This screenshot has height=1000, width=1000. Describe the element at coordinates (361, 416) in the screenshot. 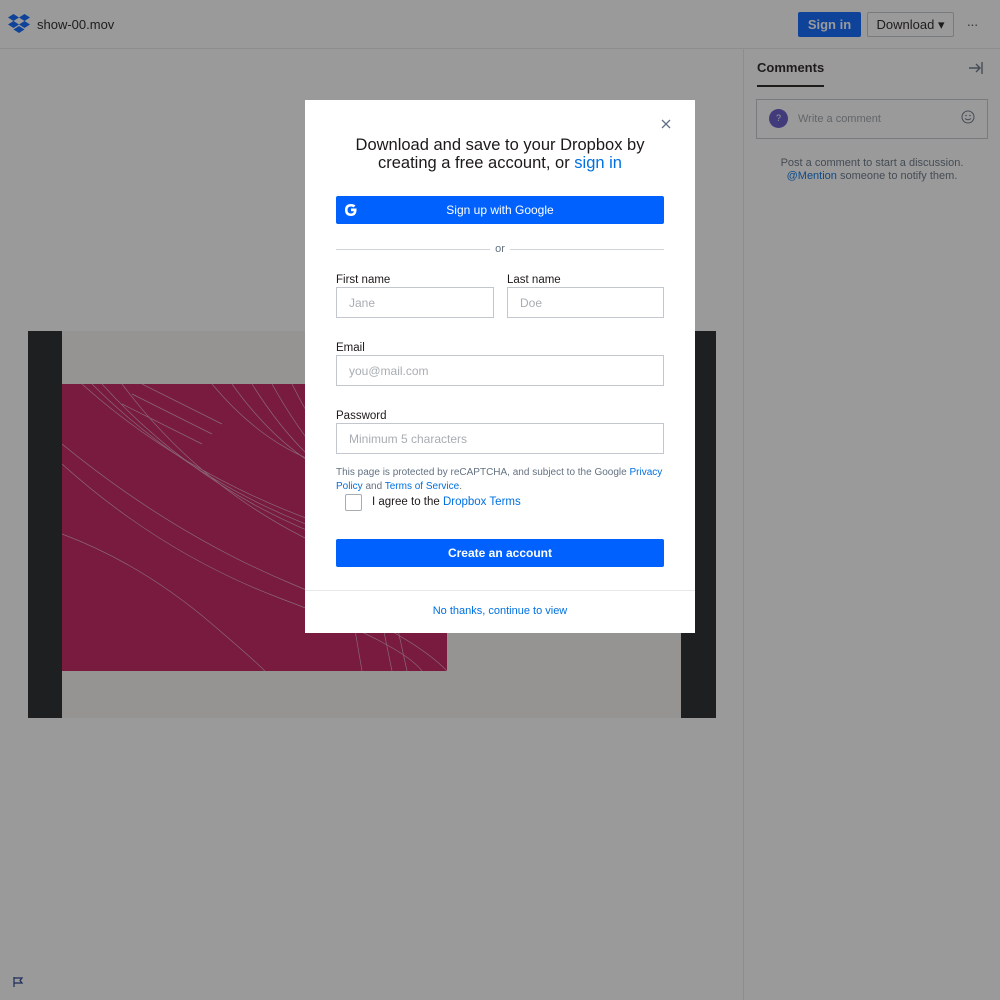

I see `password-label: Password` at that location.